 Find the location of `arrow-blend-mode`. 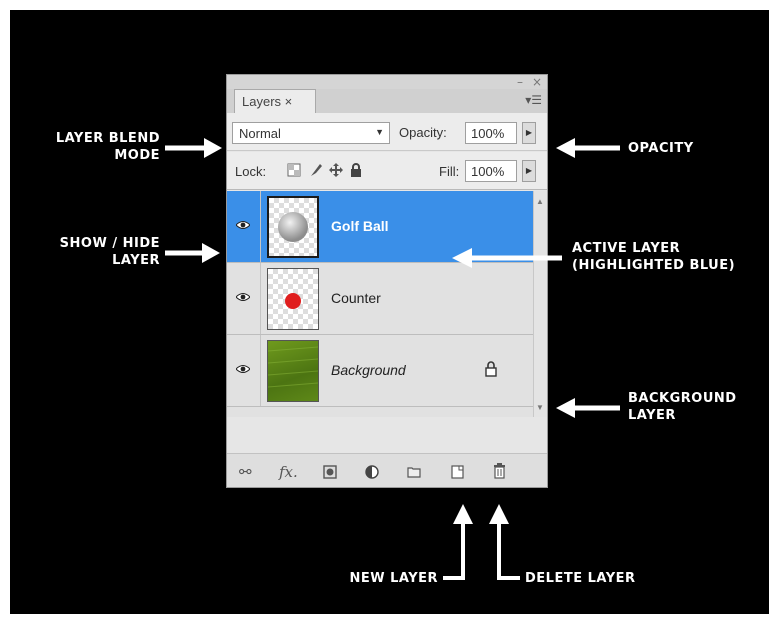

arrow-blend-mode is located at coordinates (193, 148).